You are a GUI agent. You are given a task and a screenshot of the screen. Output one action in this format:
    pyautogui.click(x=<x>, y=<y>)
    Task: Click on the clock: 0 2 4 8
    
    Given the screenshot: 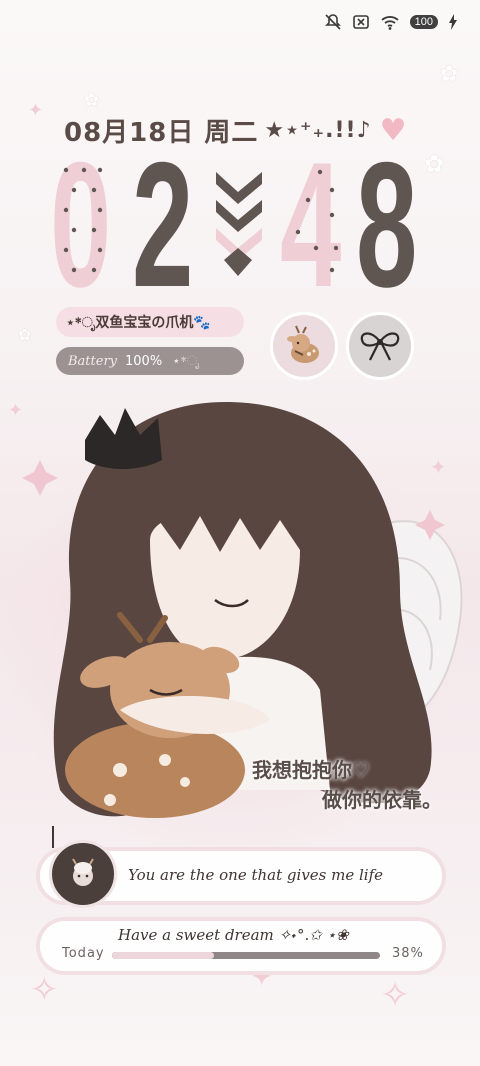 What is the action you would take?
    pyautogui.click(x=240, y=224)
    